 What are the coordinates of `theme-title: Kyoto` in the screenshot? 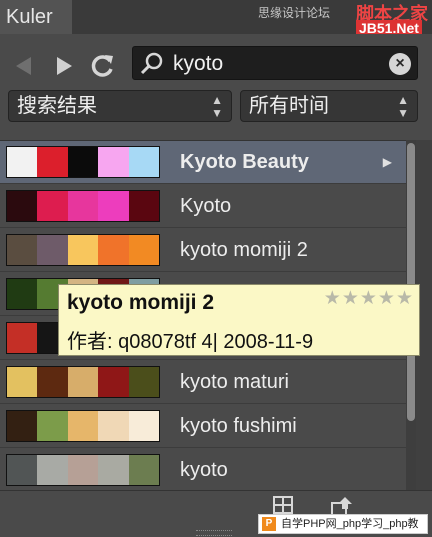 It's located at (206, 206).